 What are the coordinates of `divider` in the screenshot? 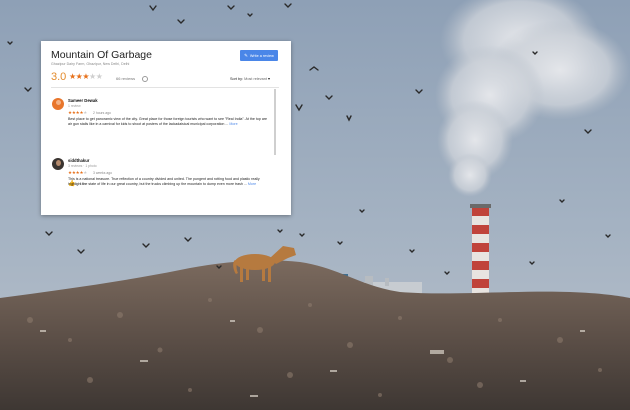 It's located at (165, 87).